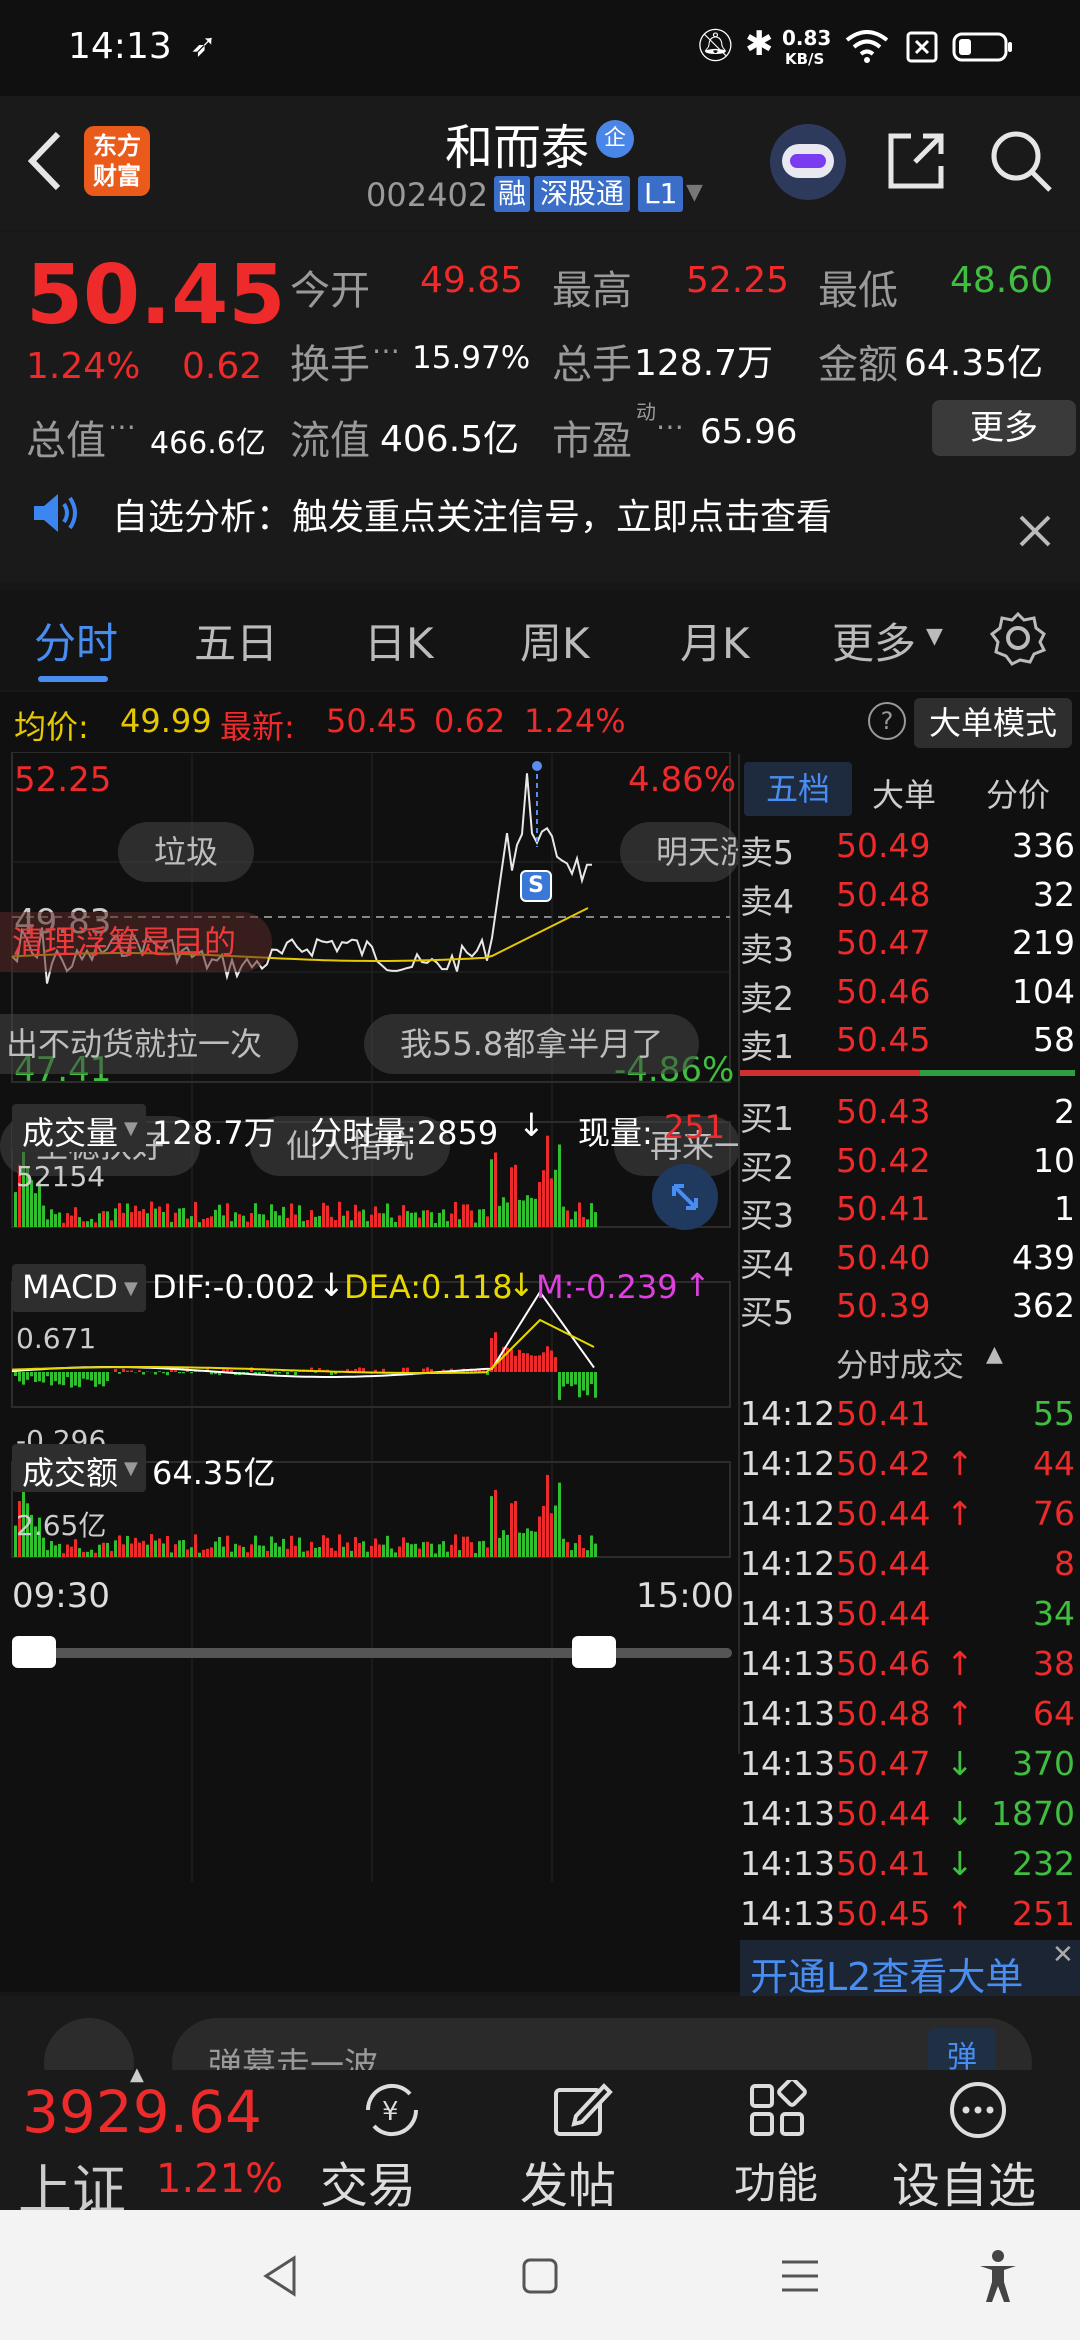 This screenshot has height=2340, width=1080. I want to click on price-axis-top-pct: 4.86%, so click(682, 780).